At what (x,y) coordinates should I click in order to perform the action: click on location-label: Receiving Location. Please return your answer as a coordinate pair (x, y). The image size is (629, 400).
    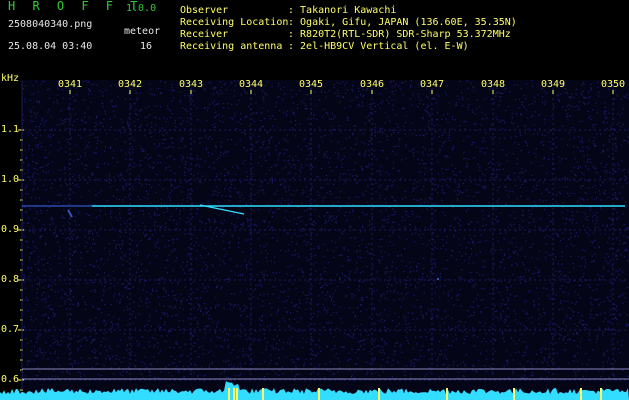
    Looking at the image, I should click on (234, 22).